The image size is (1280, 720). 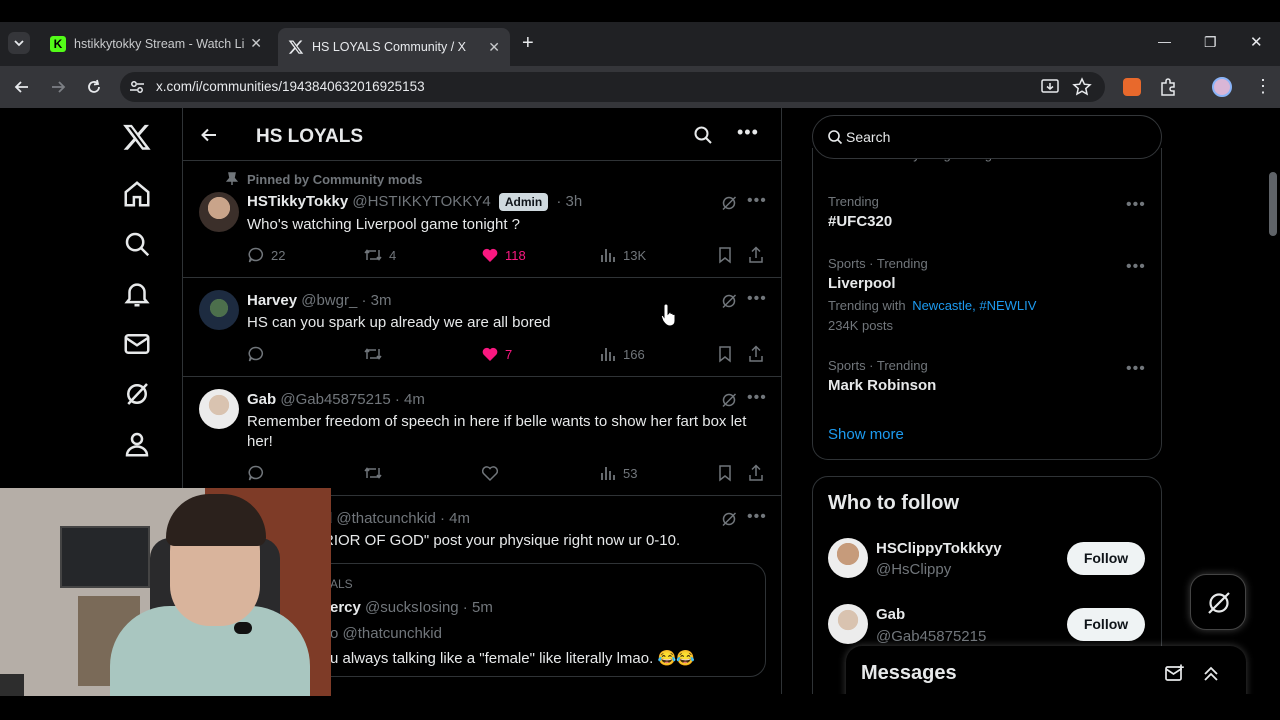 I want to click on suggested-user-name: HSClippyTokkkyy, so click(x=939, y=548).